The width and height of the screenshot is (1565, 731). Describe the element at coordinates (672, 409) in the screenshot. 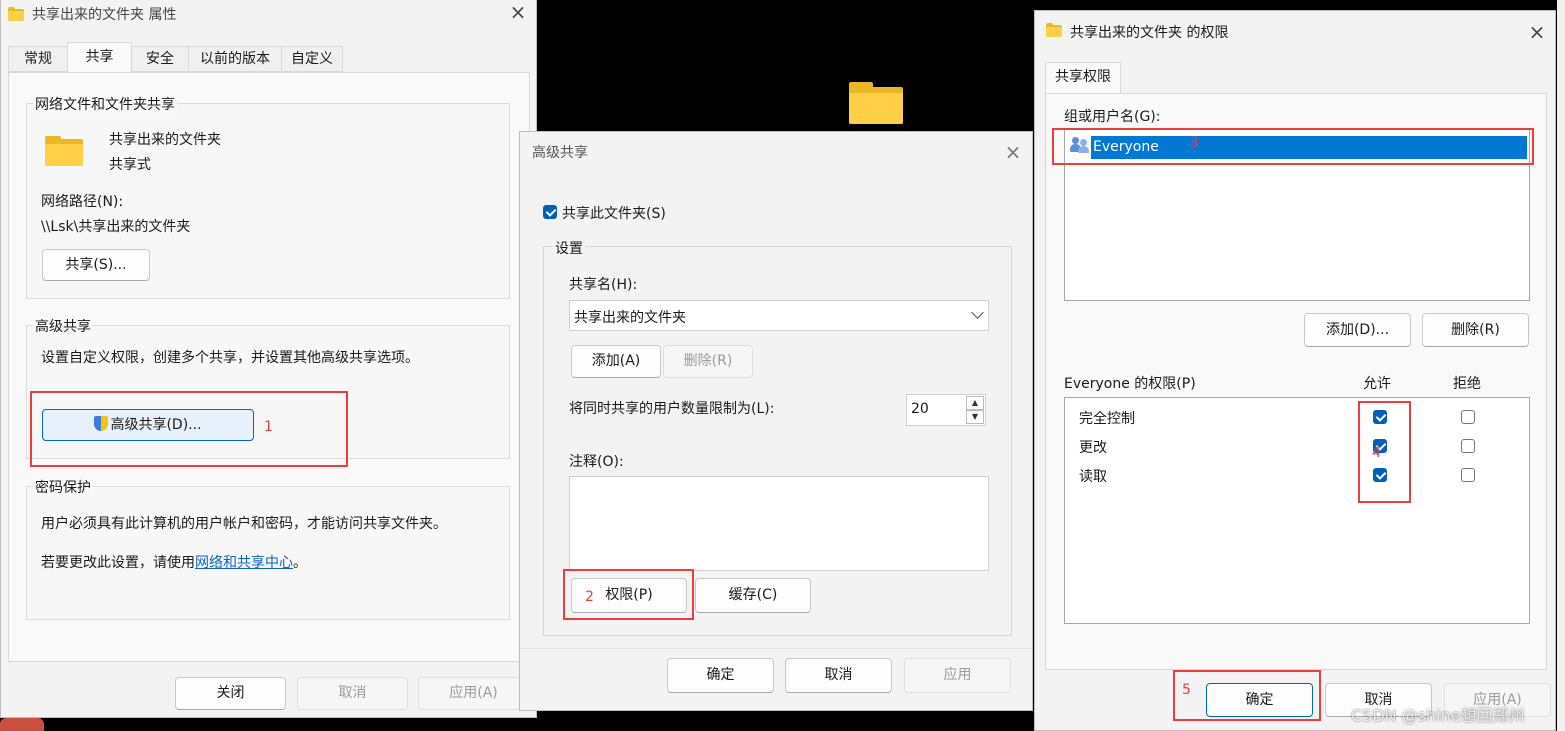

I see `user-limit-label: 将同时共享的用户数量限制为(L):` at that location.